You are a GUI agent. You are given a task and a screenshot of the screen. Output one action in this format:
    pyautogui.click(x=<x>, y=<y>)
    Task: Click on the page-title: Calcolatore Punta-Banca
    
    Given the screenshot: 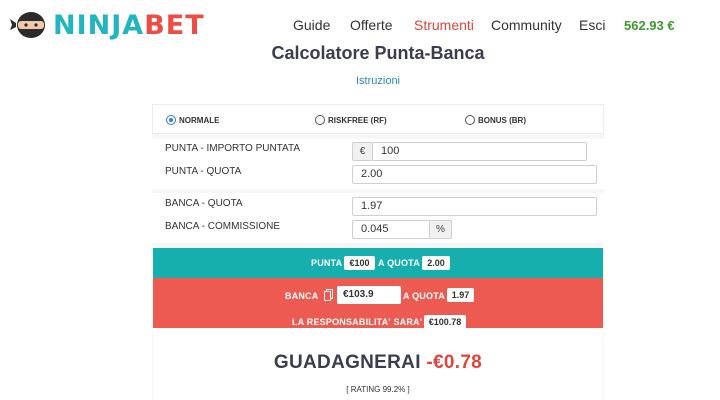 What is the action you would take?
    pyautogui.click(x=378, y=53)
    